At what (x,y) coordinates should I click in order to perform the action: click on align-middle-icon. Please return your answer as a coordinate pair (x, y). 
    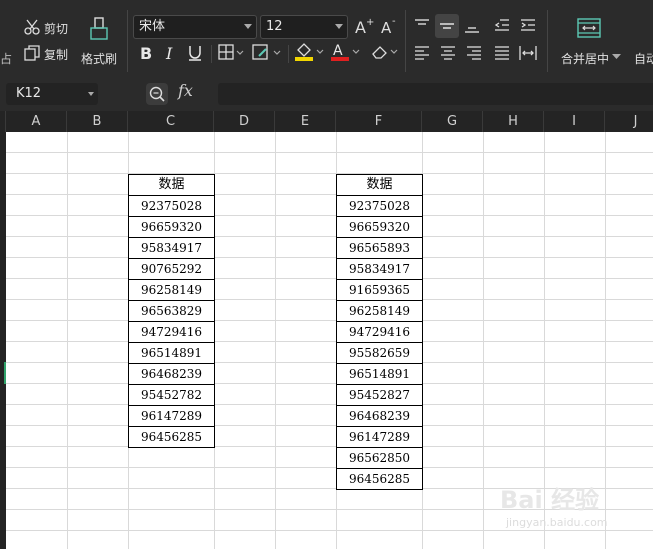
    Looking at the image, I should click on (447, 26).